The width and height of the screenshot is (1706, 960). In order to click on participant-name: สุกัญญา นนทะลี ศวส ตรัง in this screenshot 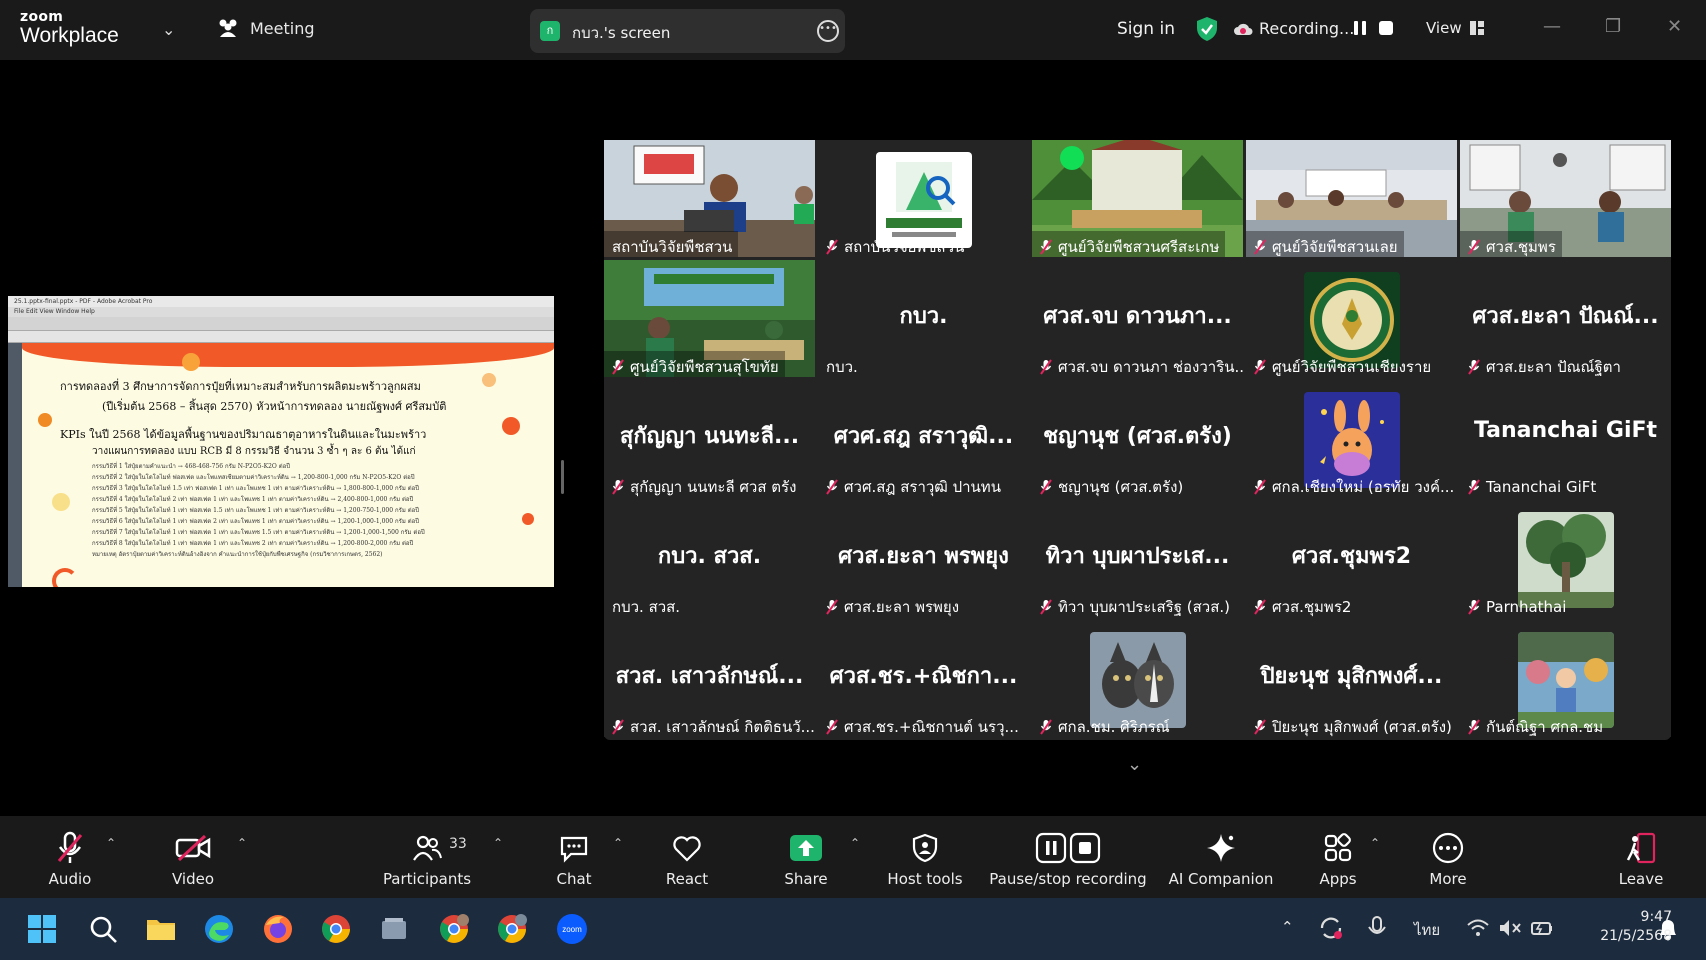, I will do `click(713, 486)`.